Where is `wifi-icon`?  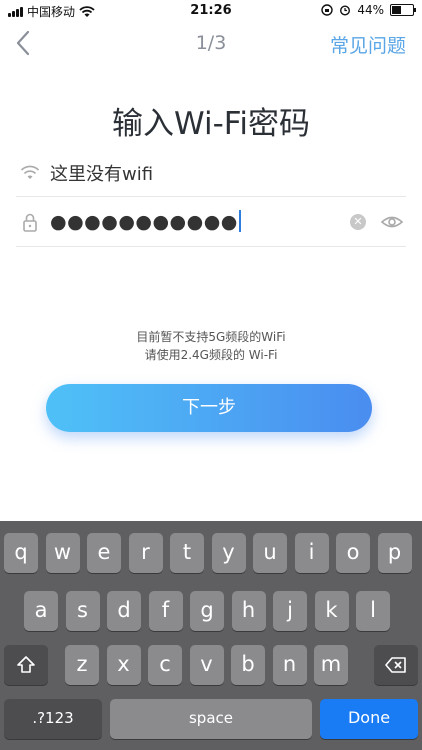 wifi-icon is located at coordinates (30, 172).